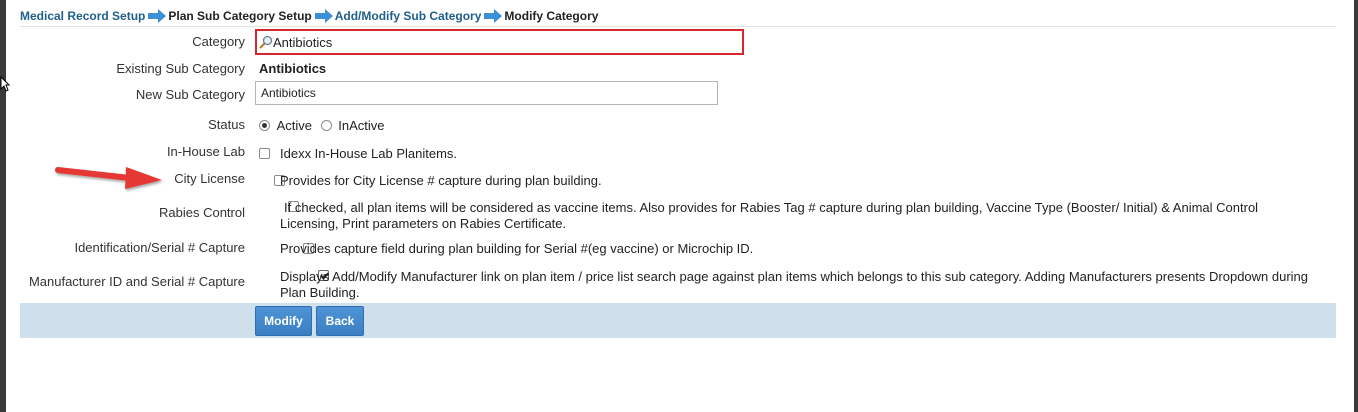 This screenshot has width=1358, height=412. I want to click on mouse-cursor-icon, so click(5, 85).